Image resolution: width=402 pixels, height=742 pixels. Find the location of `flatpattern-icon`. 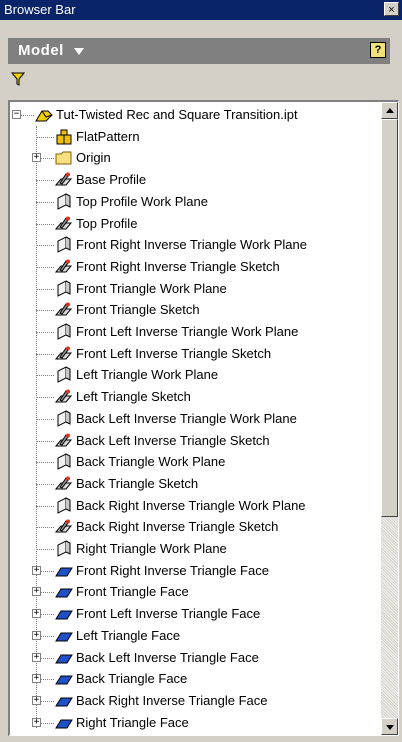

flatpattern-icon is located at coordinates (64, 137).